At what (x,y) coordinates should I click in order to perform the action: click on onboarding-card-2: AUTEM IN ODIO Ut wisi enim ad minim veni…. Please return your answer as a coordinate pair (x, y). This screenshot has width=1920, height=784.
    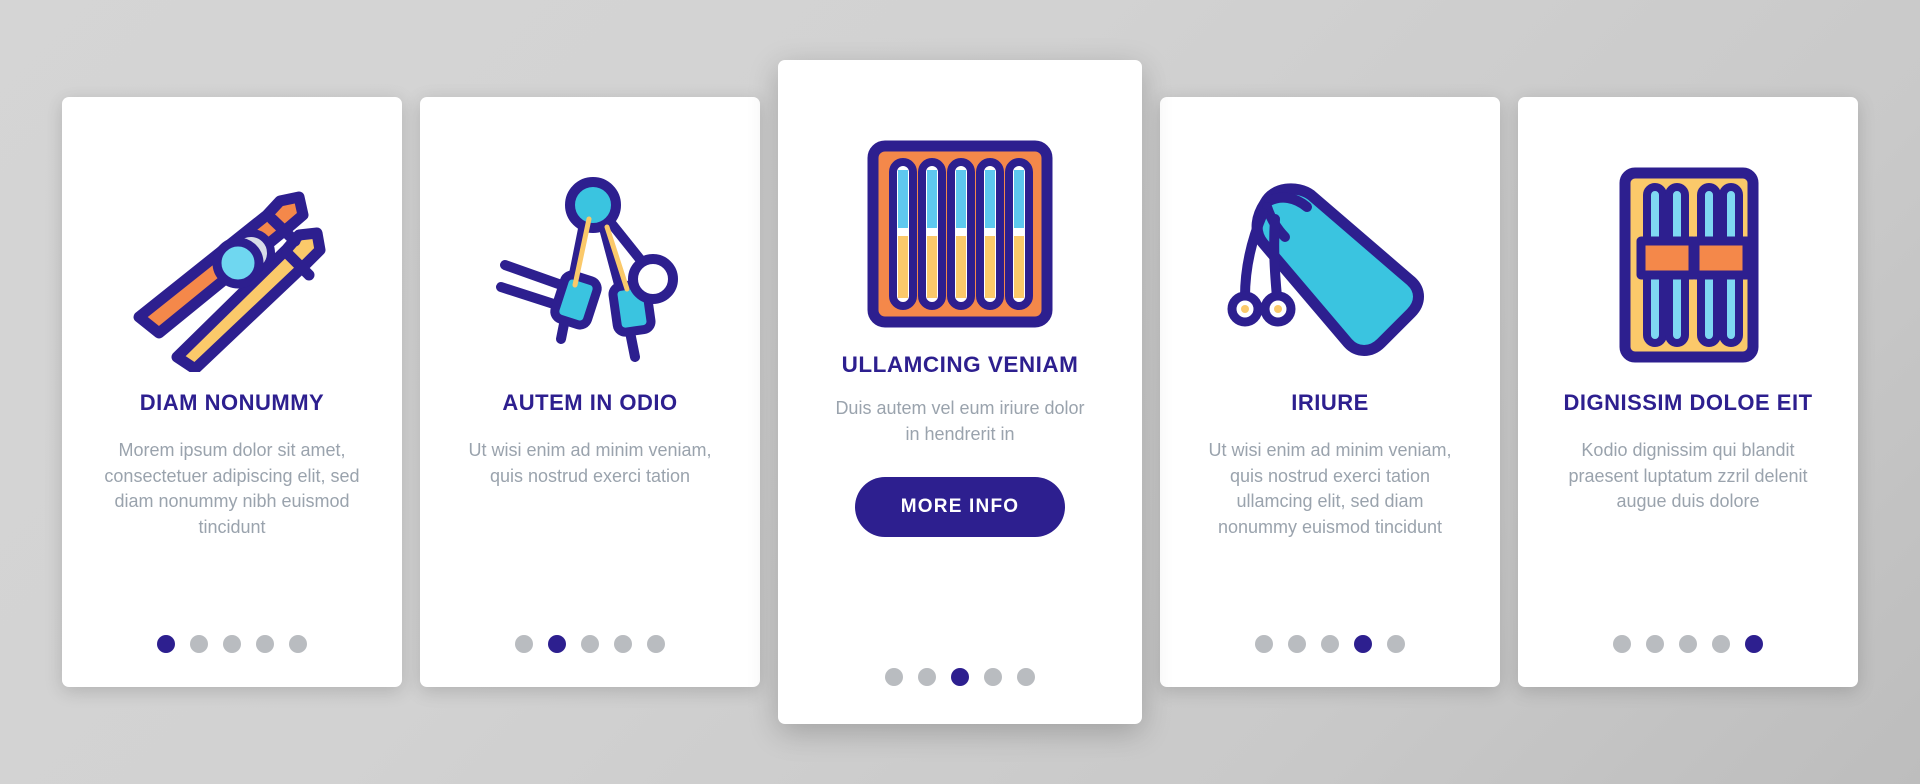
    Looking at the image, I should click on (590, 392).